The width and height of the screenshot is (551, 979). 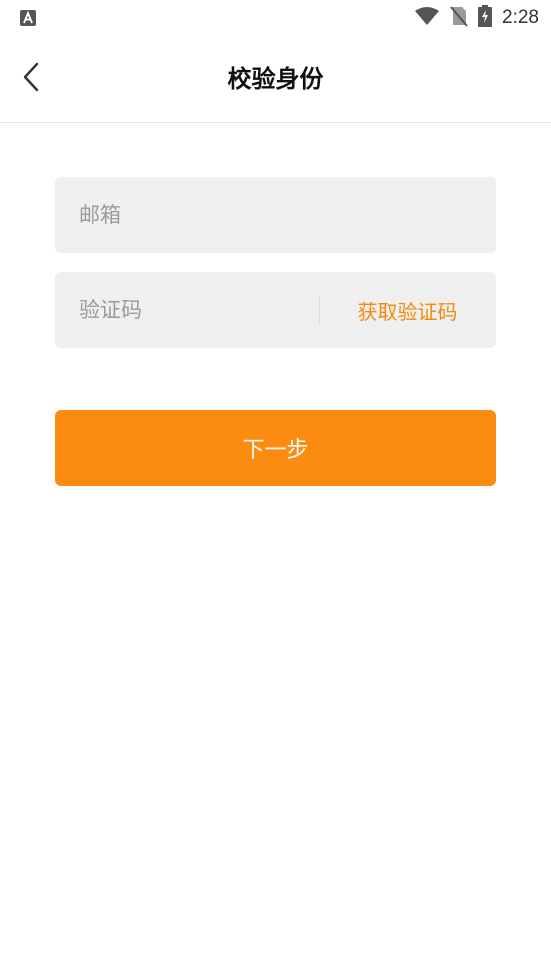 I want to click on title-bar: 校验身份, so click(x=275, y=79).